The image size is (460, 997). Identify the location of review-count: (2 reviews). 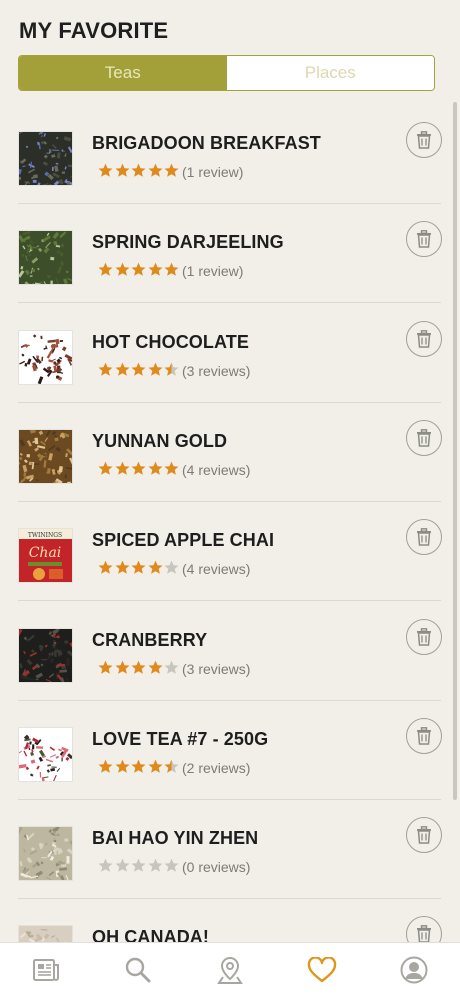
(216, 768).